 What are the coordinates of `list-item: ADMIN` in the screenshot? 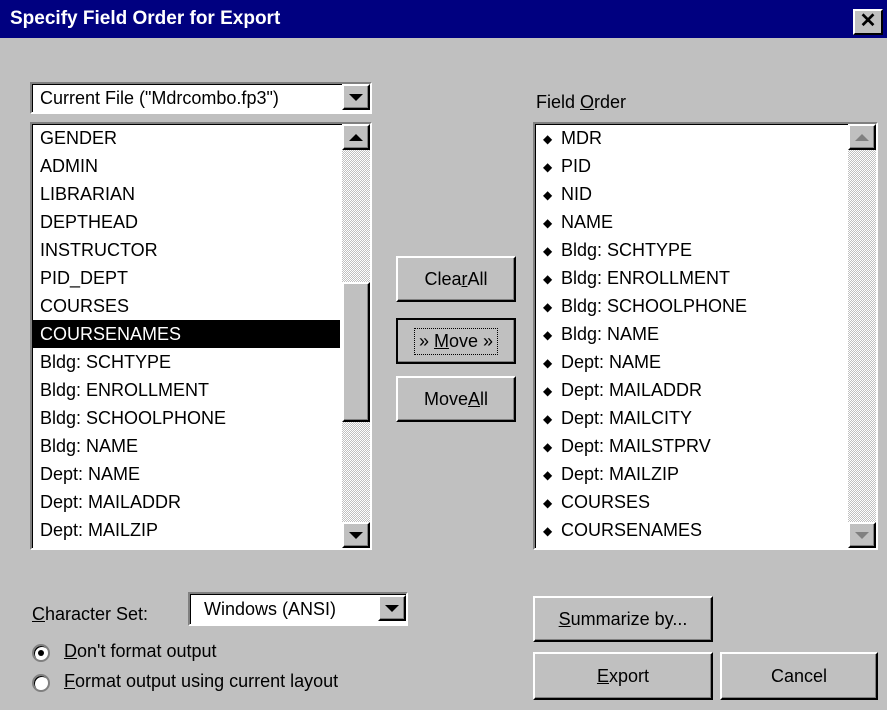 It's located at (187, 166).